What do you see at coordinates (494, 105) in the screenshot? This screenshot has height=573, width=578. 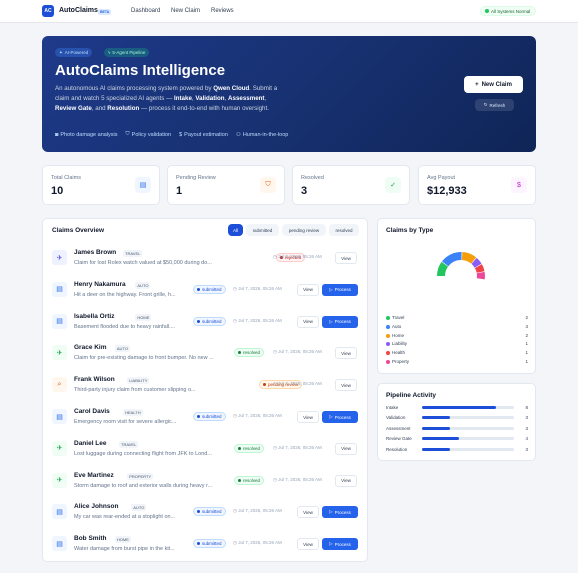 I see `refresh-button: ↻ Refresh` at bounding box center [494, 105].